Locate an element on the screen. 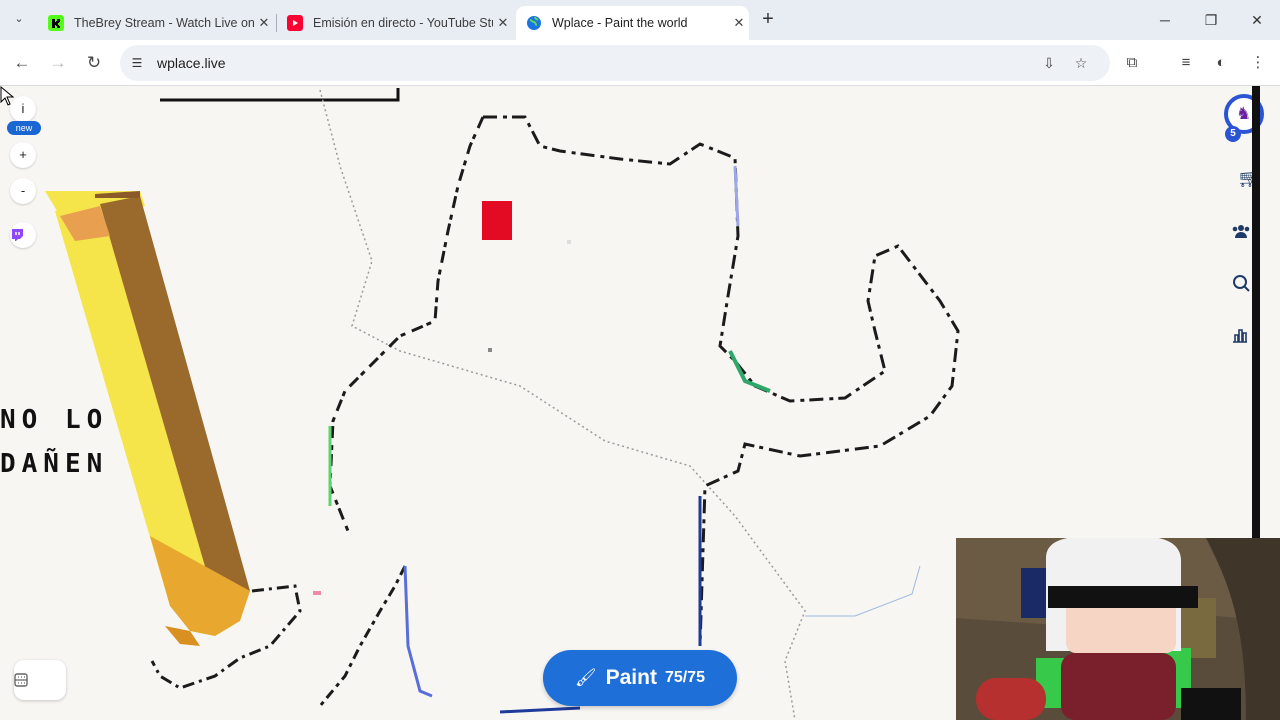  tab-search-icon: ⌄ is located at coordinates (19, 21).